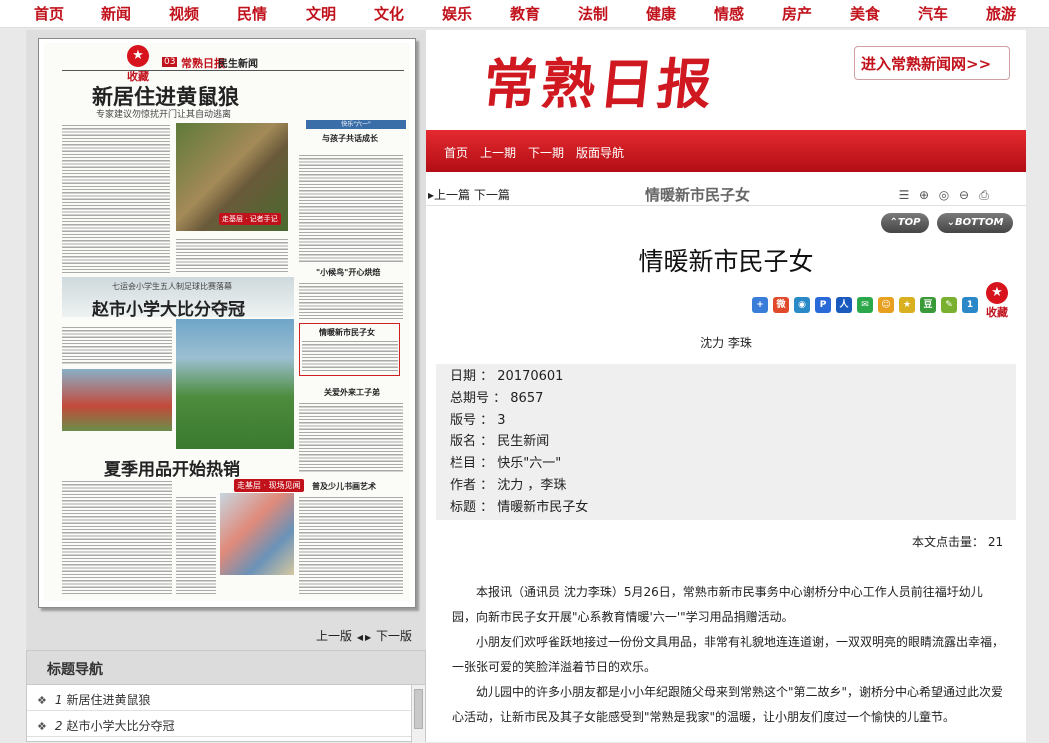 Image resolution: width=1049 pixels, height=743 pixels. I want to click on zoom-in-icon: ⊕, so click(924, 195).